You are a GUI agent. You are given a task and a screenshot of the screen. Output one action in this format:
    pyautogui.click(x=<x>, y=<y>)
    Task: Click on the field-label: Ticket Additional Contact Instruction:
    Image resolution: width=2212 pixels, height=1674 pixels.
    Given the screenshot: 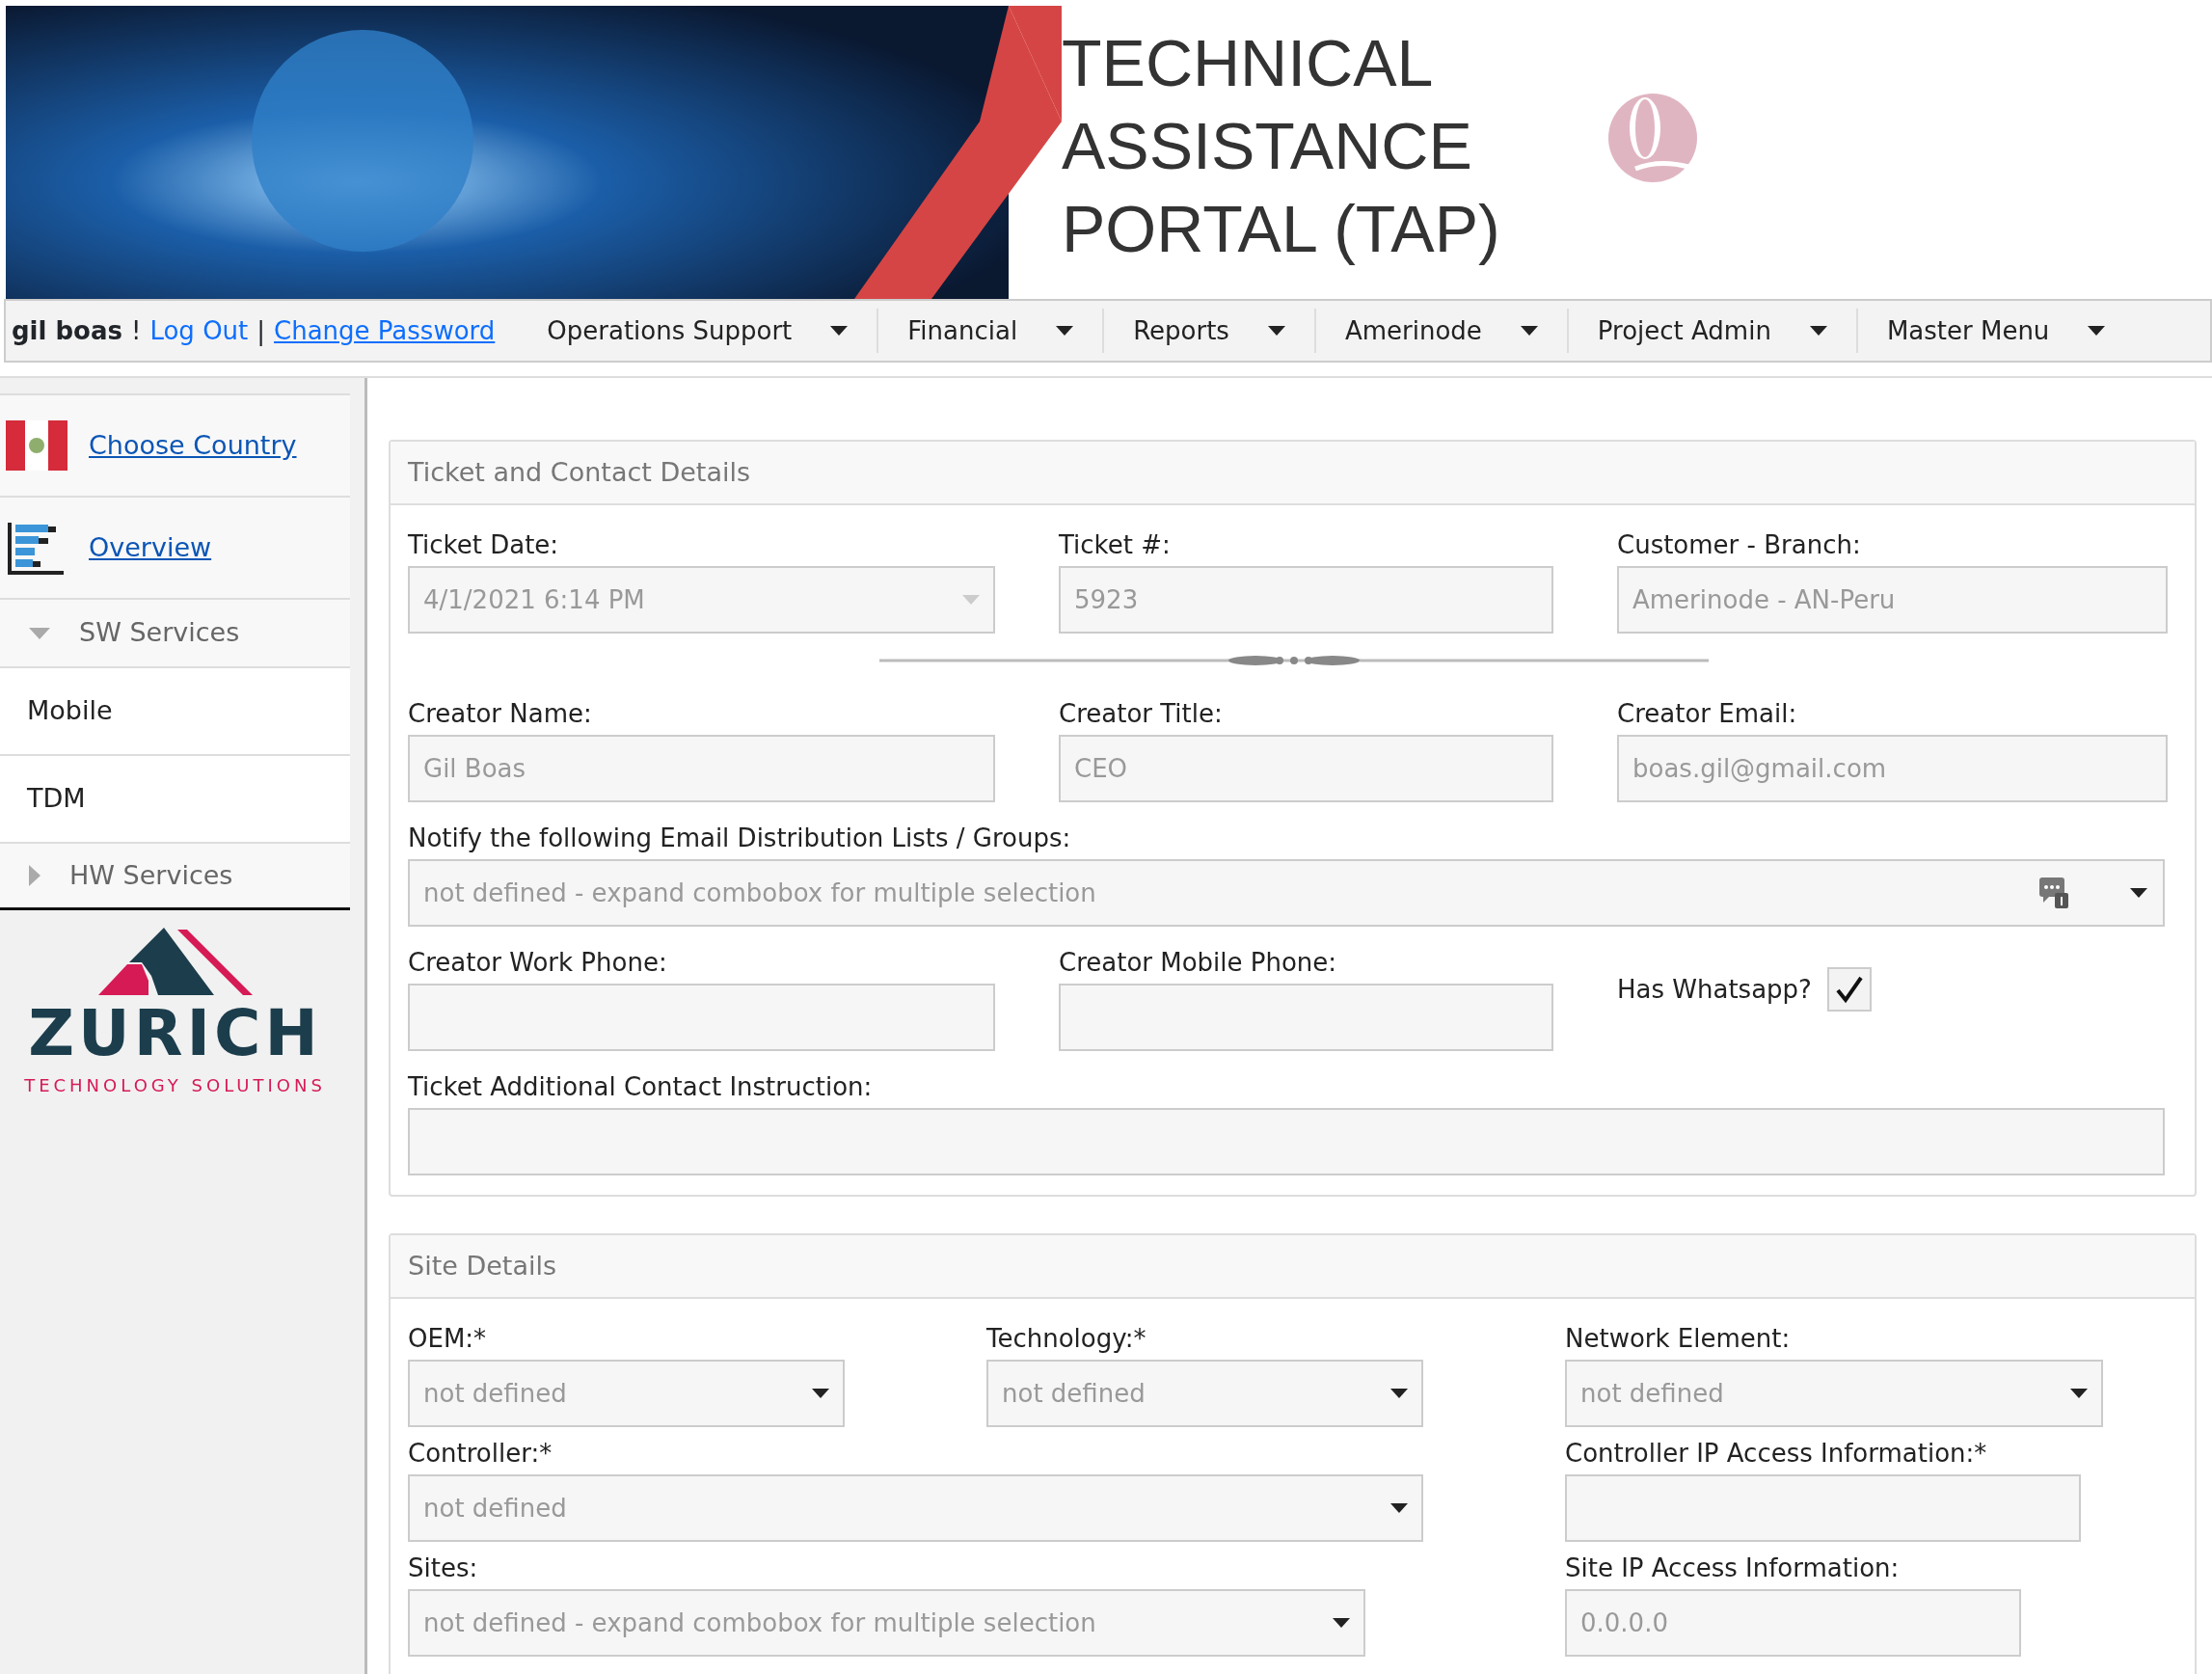 What is the action you would take?
    pyautogui.click(x=641, y=1087)
    